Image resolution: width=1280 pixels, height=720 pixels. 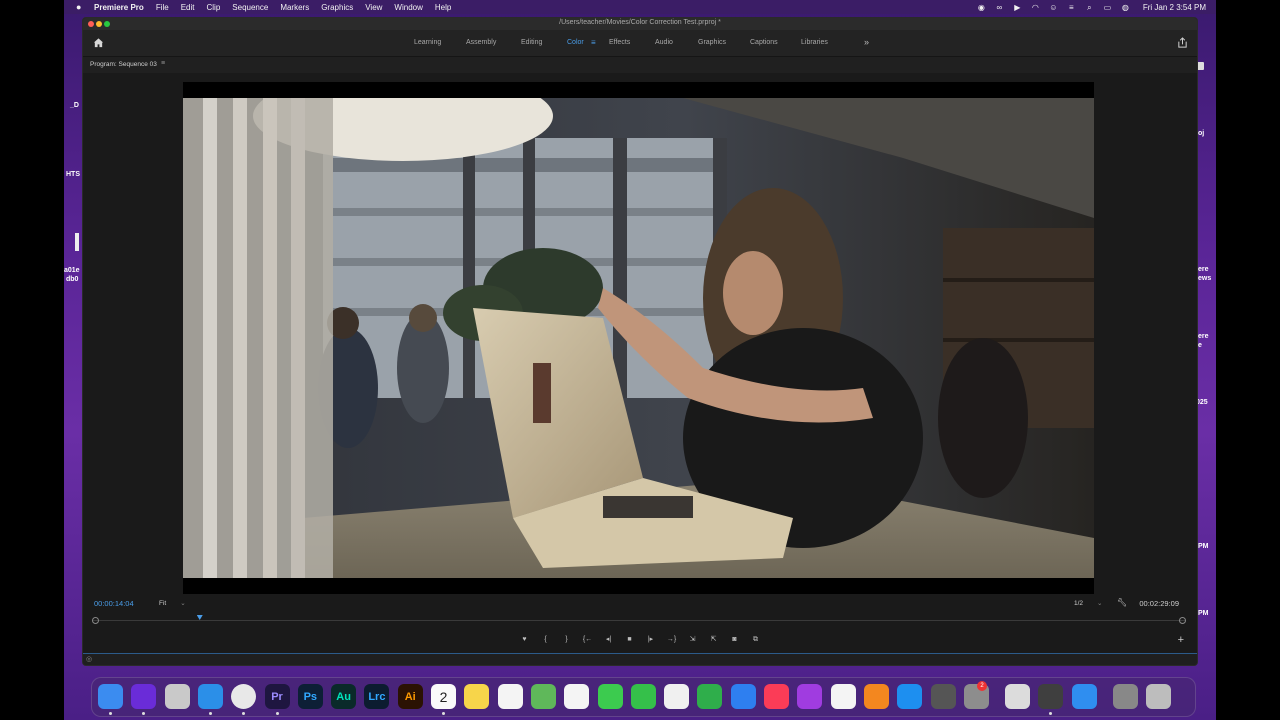 I want to click on dock-maps-icon, so click(x=543, y=696).